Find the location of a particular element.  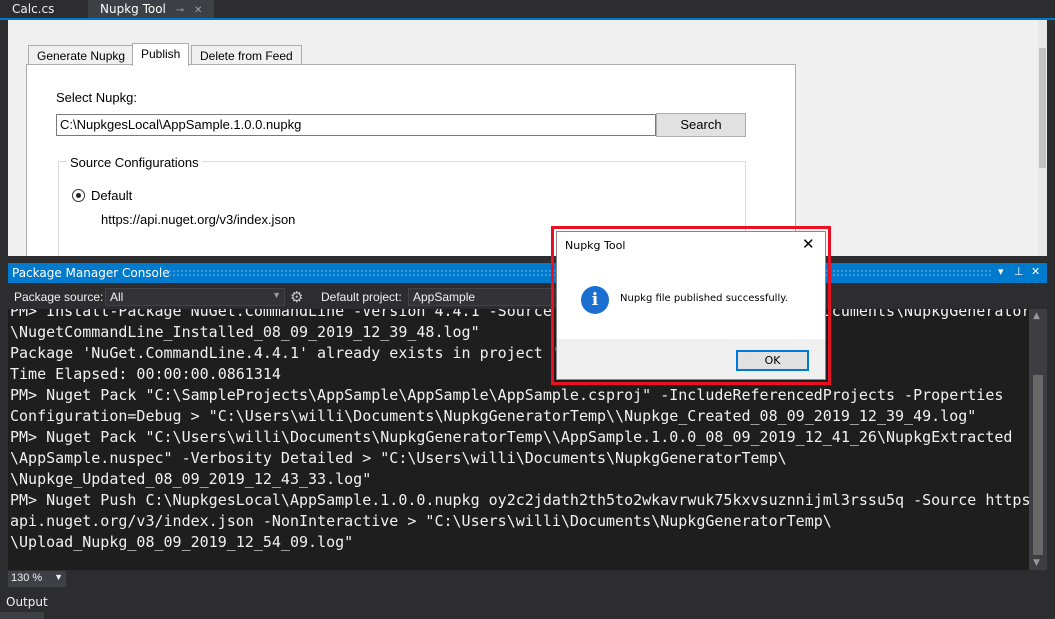

default-project-dropdown: AppSample is located at coordinates (483, 297).